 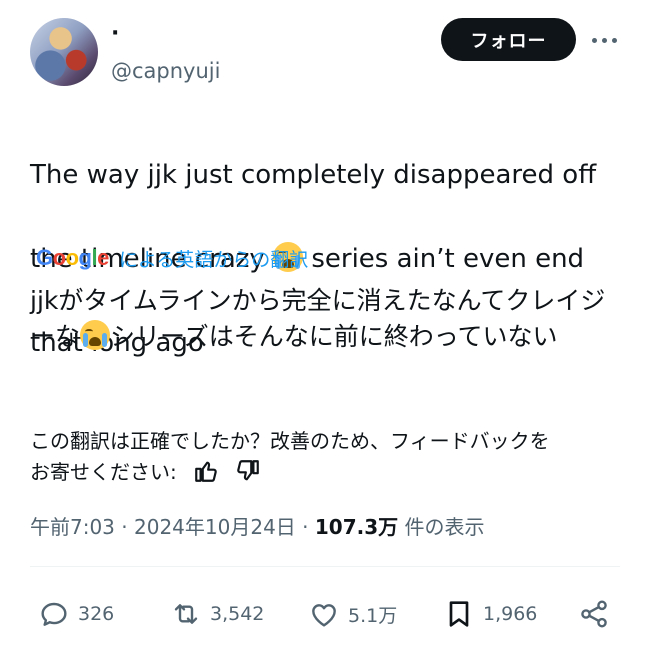 I want to click on share-button, so click(x=594, y=614).